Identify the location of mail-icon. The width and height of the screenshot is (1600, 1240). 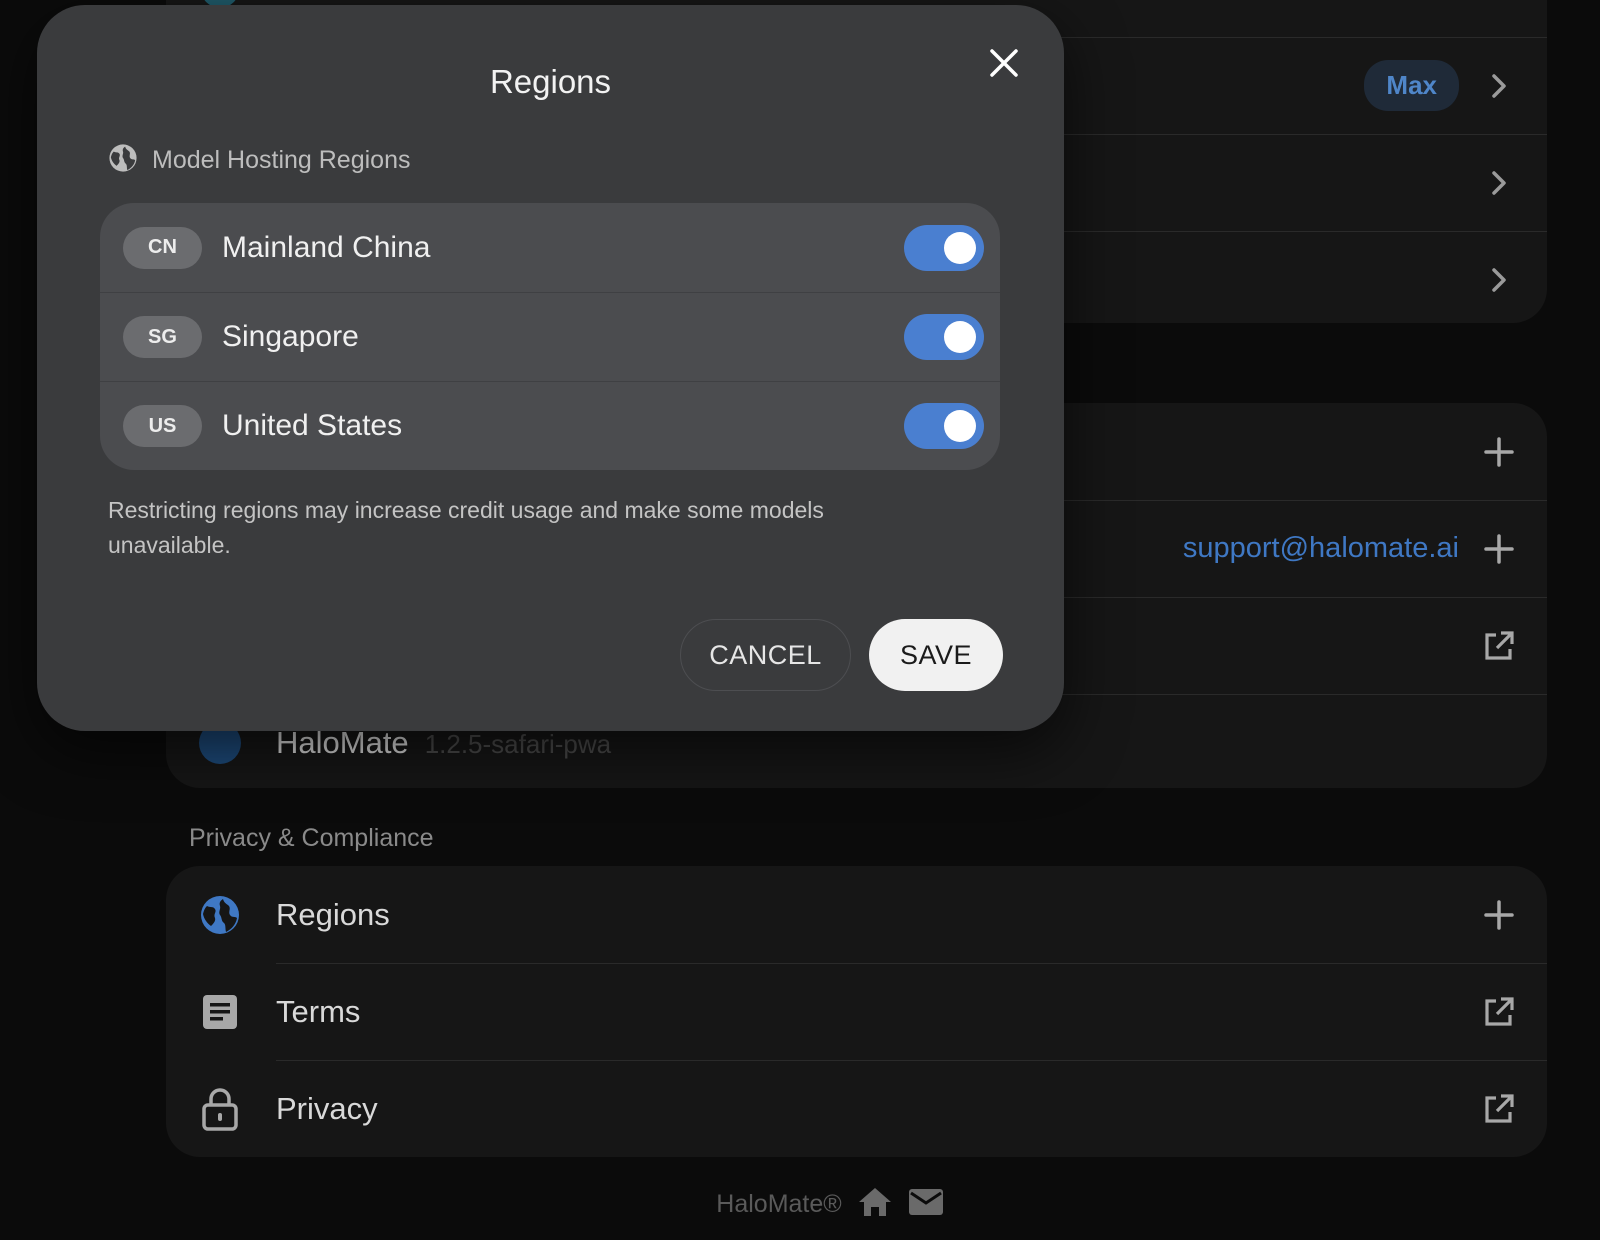
(926, 1204).